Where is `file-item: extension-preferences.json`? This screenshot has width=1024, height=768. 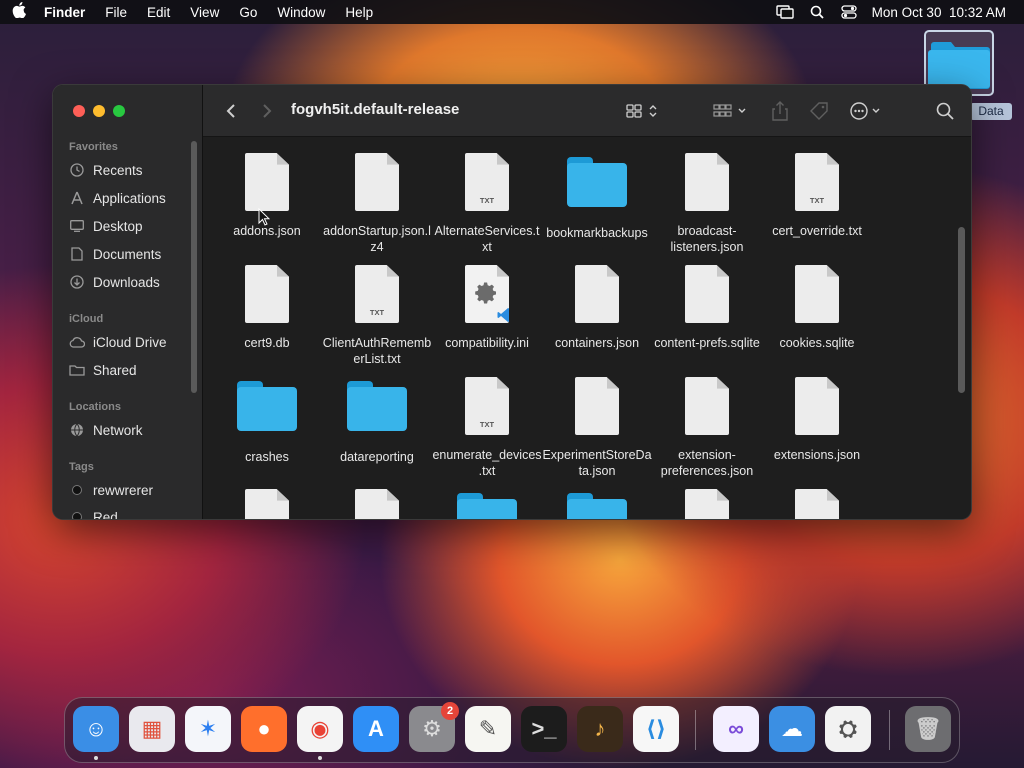
file-item: extension-preferences.json is located at coordinates (707, 428).